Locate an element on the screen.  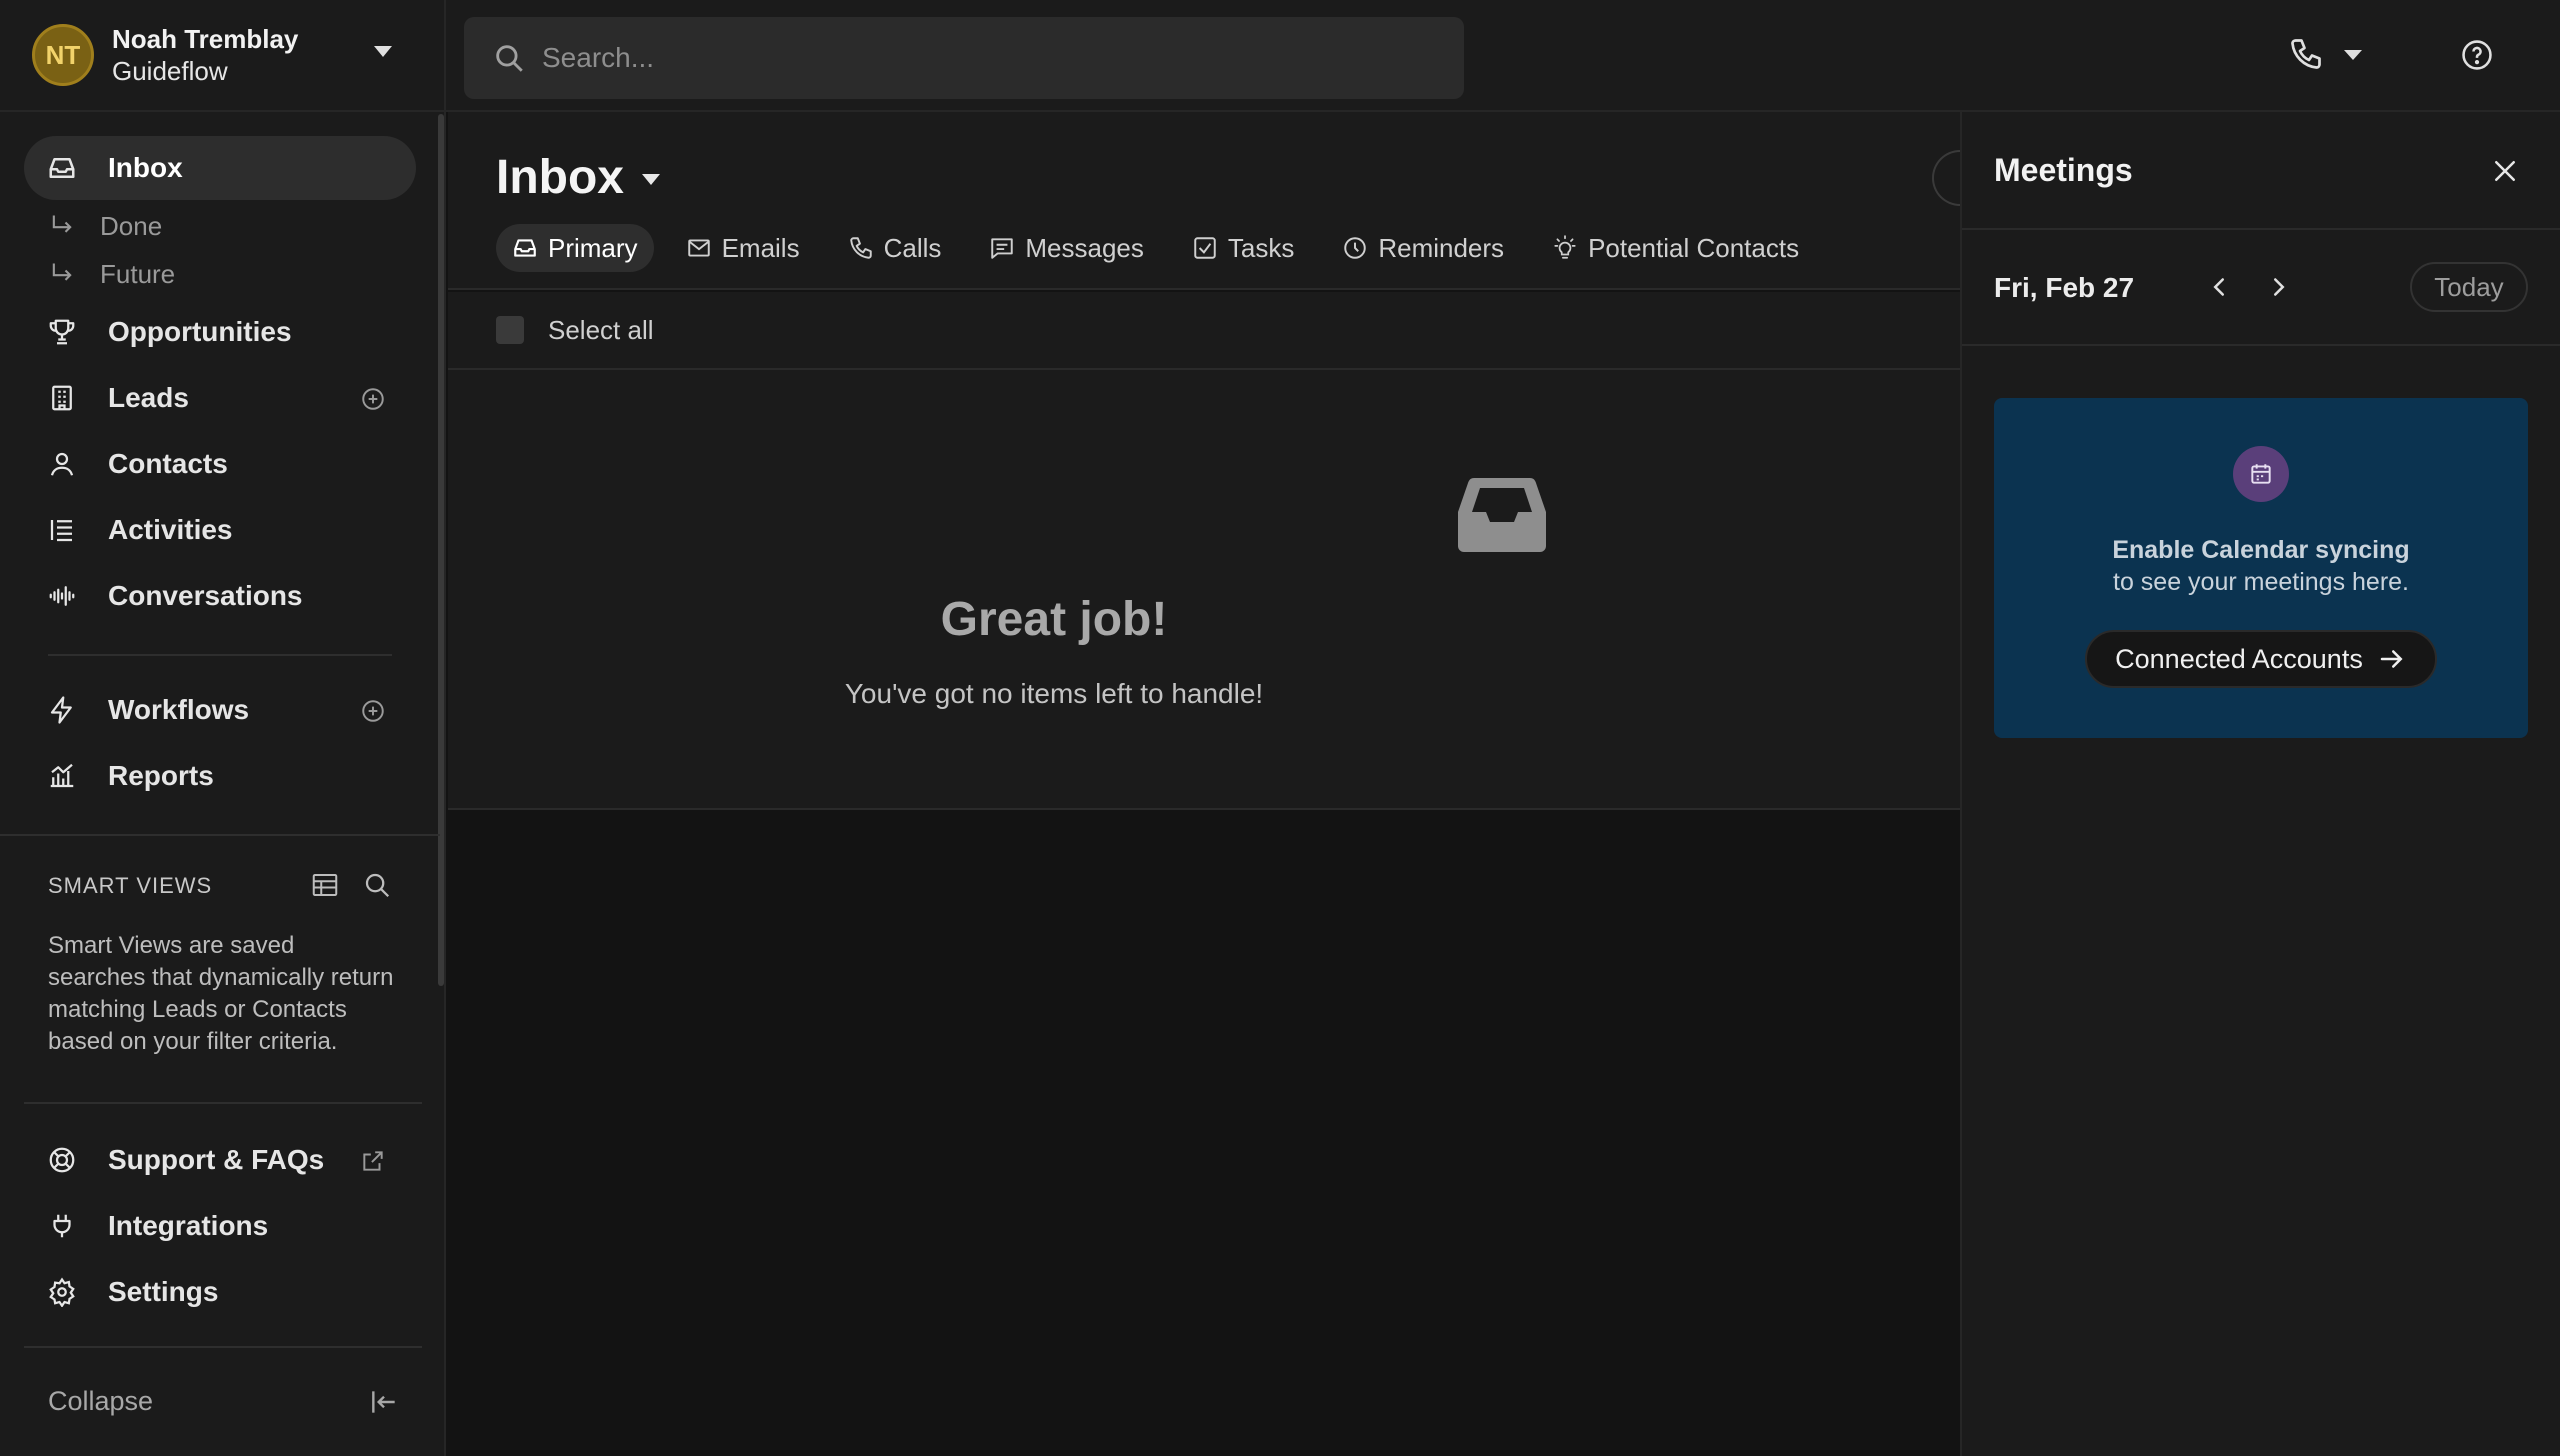
sidebar-item-label: Contacts is located at coordinates (168, 463).